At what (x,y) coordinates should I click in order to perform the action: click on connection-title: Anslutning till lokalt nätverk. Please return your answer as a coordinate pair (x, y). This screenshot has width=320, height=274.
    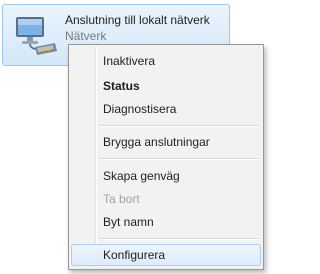
    Looking at the image, I should click on (137, 20).